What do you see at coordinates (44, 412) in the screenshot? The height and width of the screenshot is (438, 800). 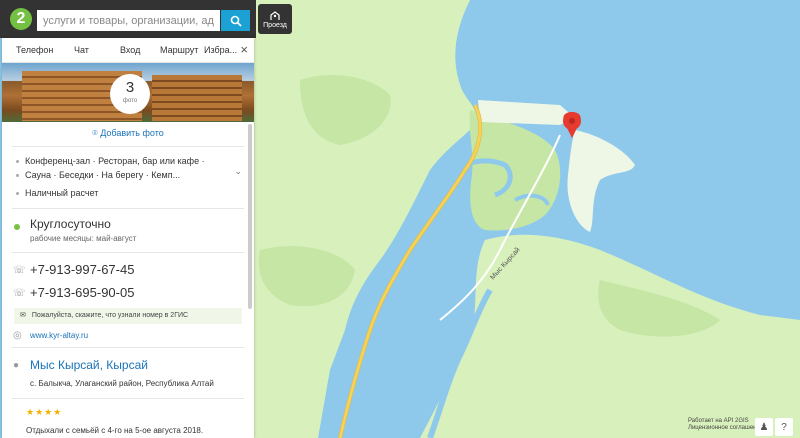 I see `rating-stars: ★★★★` at bounding box center [44, 412].